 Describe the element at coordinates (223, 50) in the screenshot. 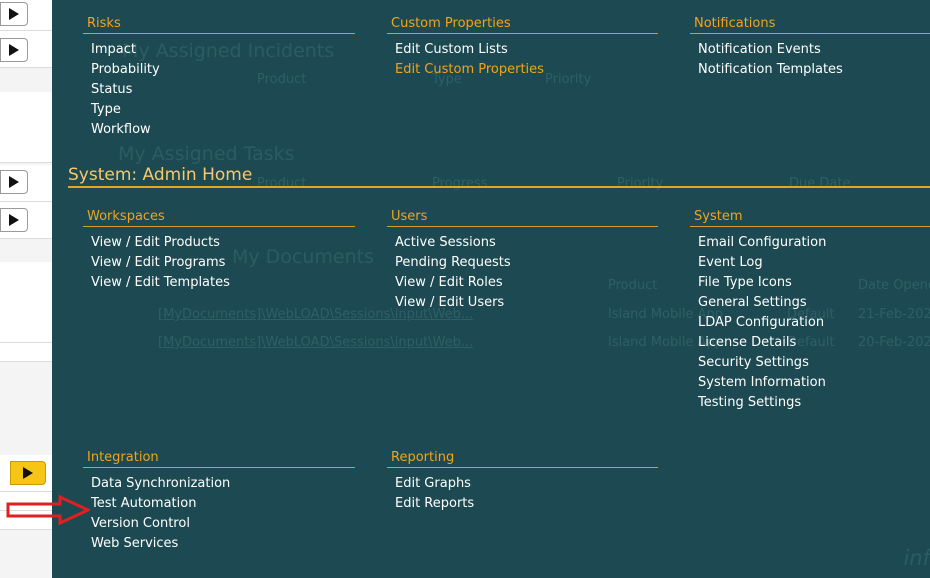

I see `menu-item-impact: Impact` at that location.